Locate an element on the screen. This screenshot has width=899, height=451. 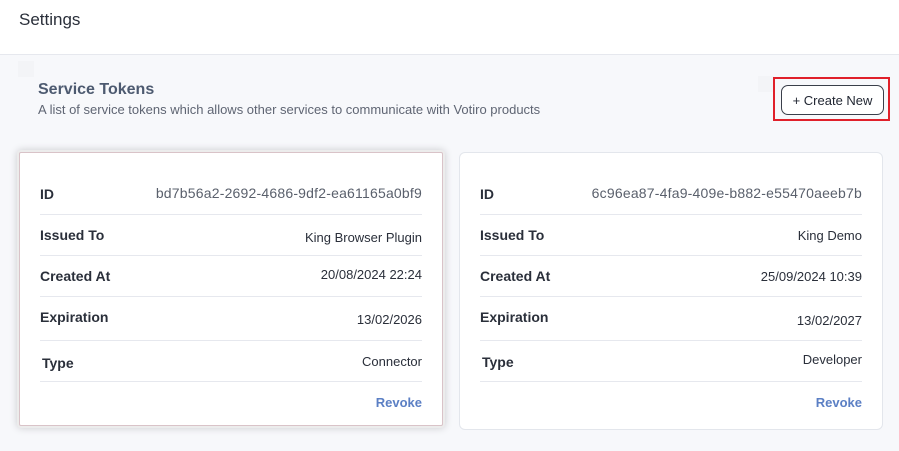
issued-to-row: Issued To King Browser Plugin is located at coordinates (231, 235).